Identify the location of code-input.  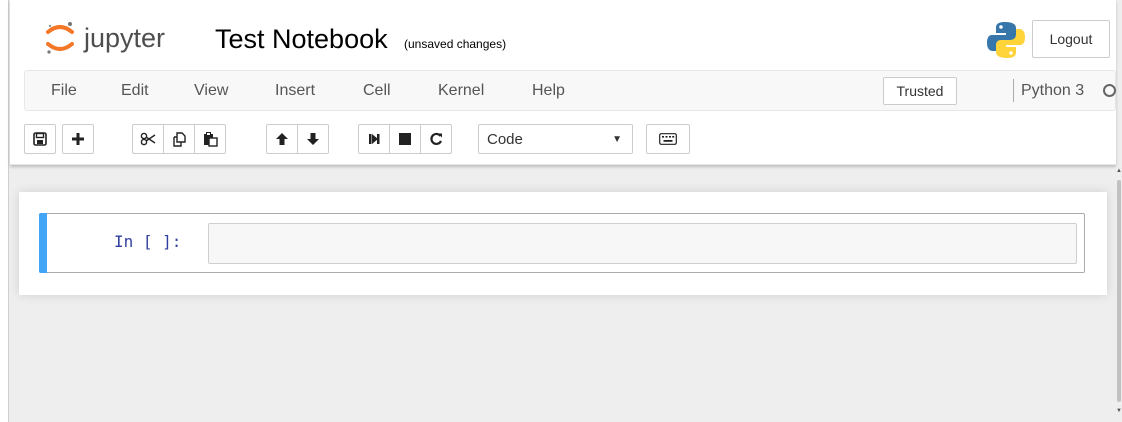
(642, 243).